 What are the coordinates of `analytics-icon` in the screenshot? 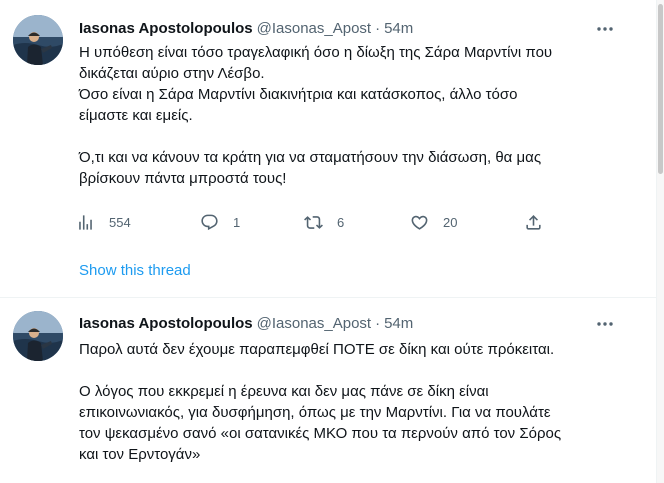 It's located at (85, 222).